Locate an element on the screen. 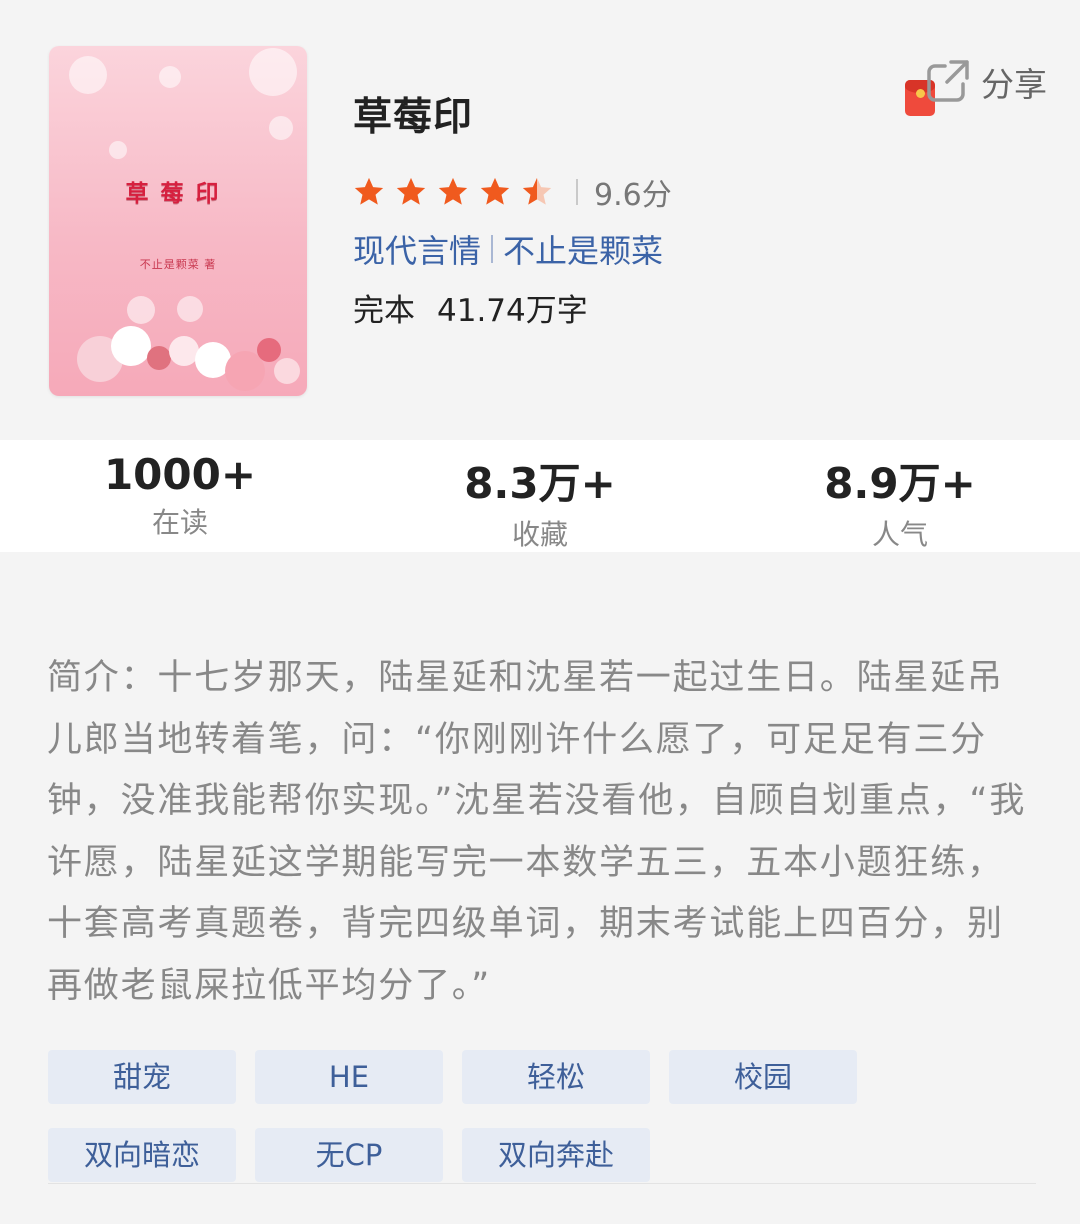  star-half-icon is located at coordinates (537, 191).